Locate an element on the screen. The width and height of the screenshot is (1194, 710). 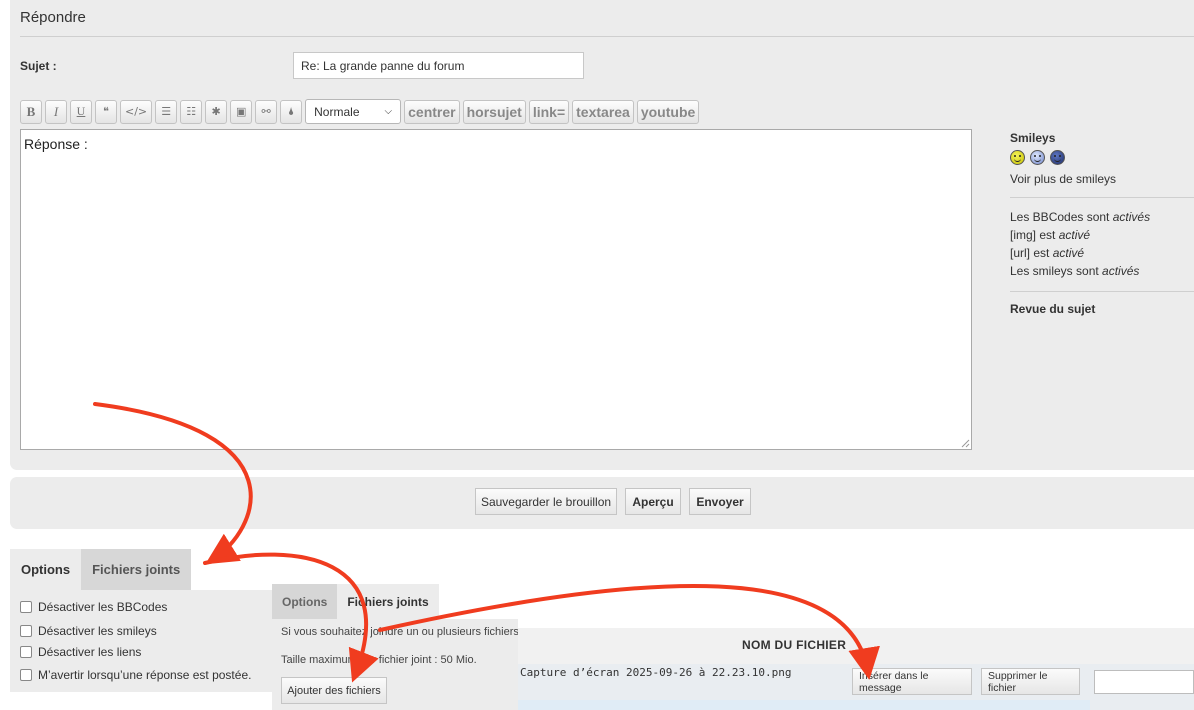
row-highlight is located at coordinates (804, 705).